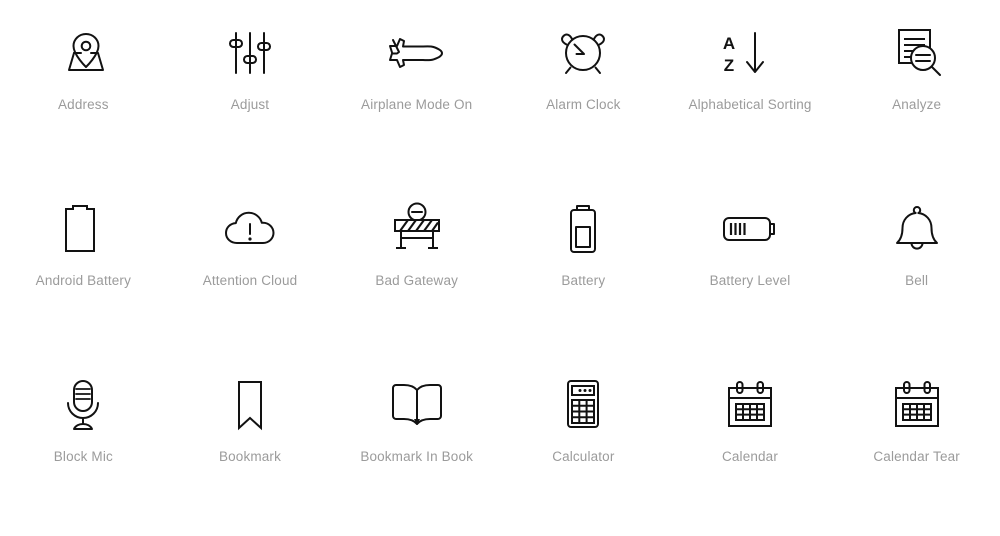 The height and width of the screenshot is (536, 1000). What do you see at coordinates (83, 229) in the screenshot?
I see `android-battery-icon` at bounding box center [83, 229].